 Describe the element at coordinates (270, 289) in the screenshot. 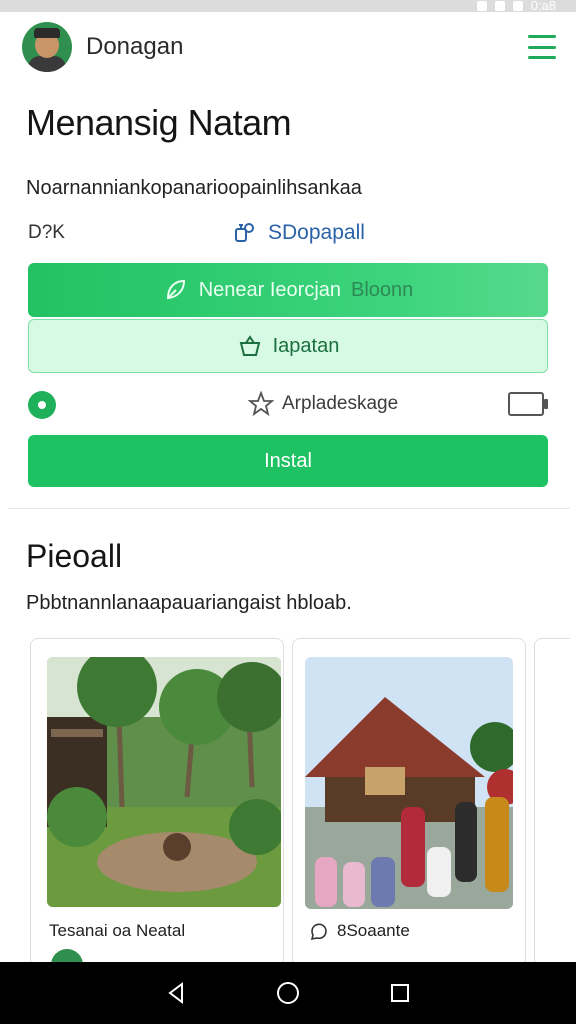

I see `primary-action-label: Nenear Ieorcjan` at that location.